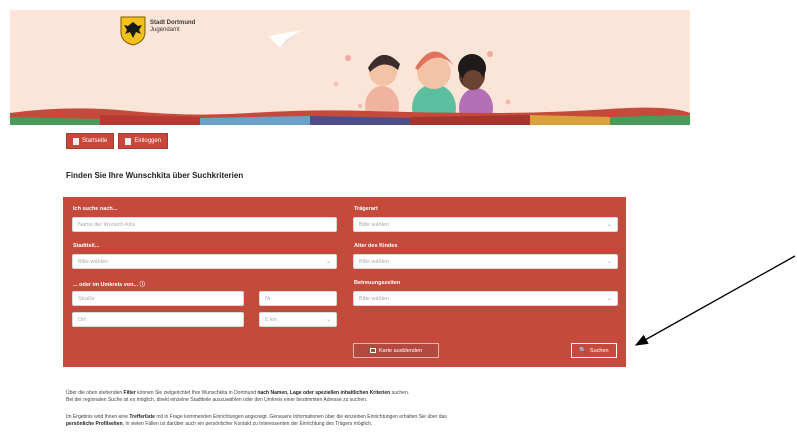 This screenshot has height=432, width=797. Describe the element at coordinates (93, 261) in the screenshot. I see `stadtteil-placeholder: Bitte wählen` at that location.